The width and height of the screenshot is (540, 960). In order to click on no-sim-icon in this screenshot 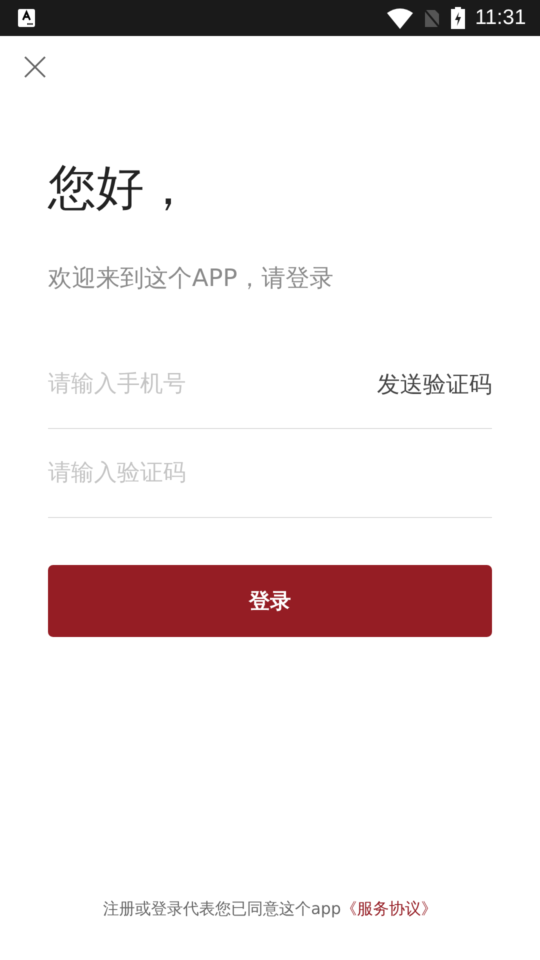, I will do `click(432, 18)`.